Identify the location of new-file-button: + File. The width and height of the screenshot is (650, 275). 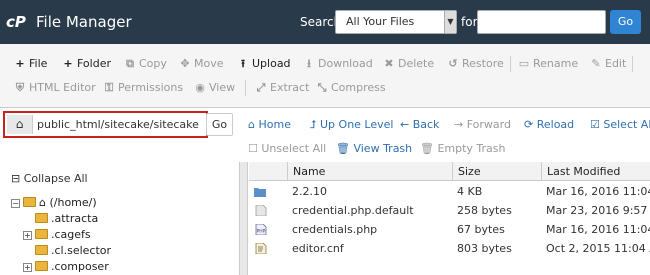
(30, 64).